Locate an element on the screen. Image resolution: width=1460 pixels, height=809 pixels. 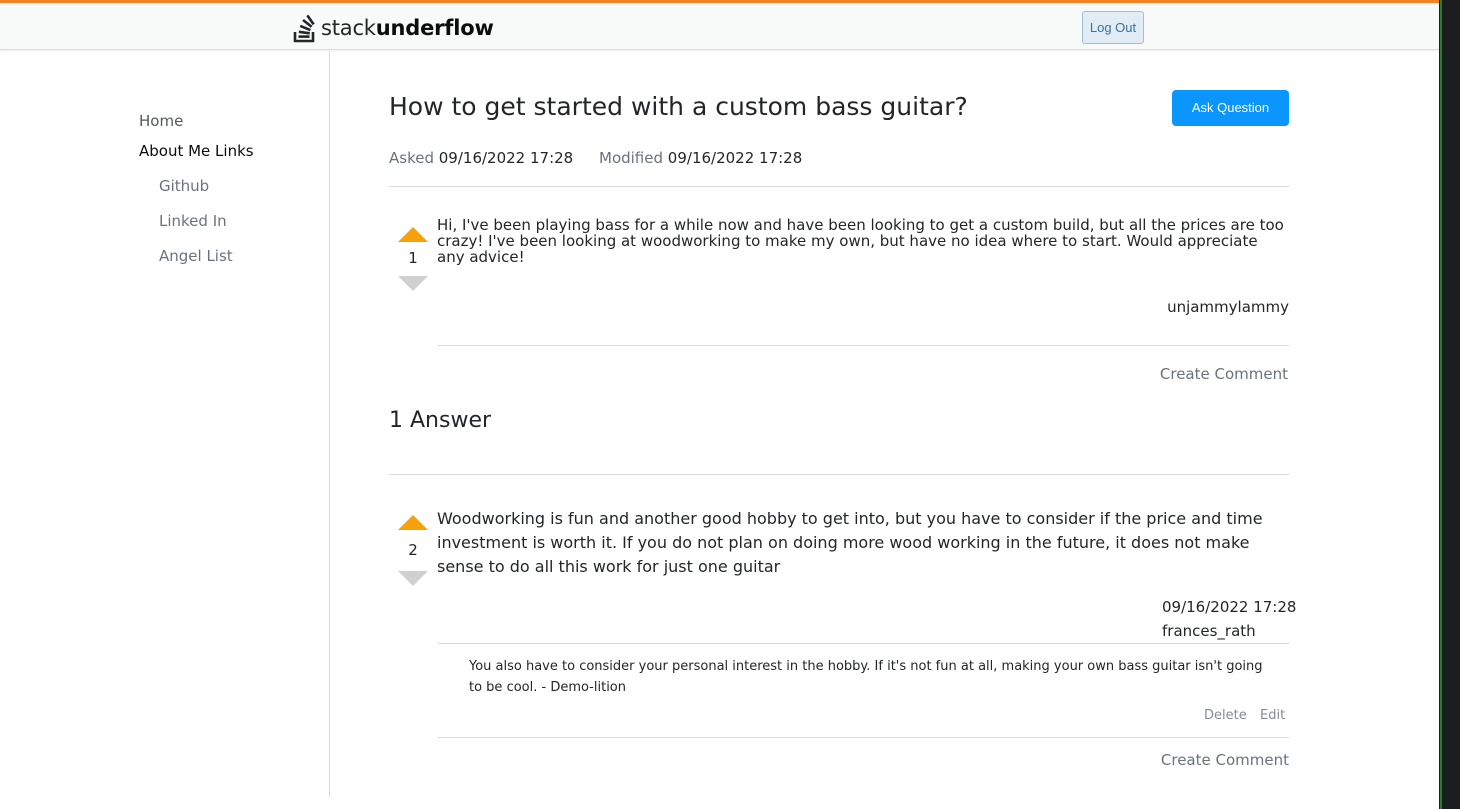
window-edge-bar is located at coordinates (1441, 404).